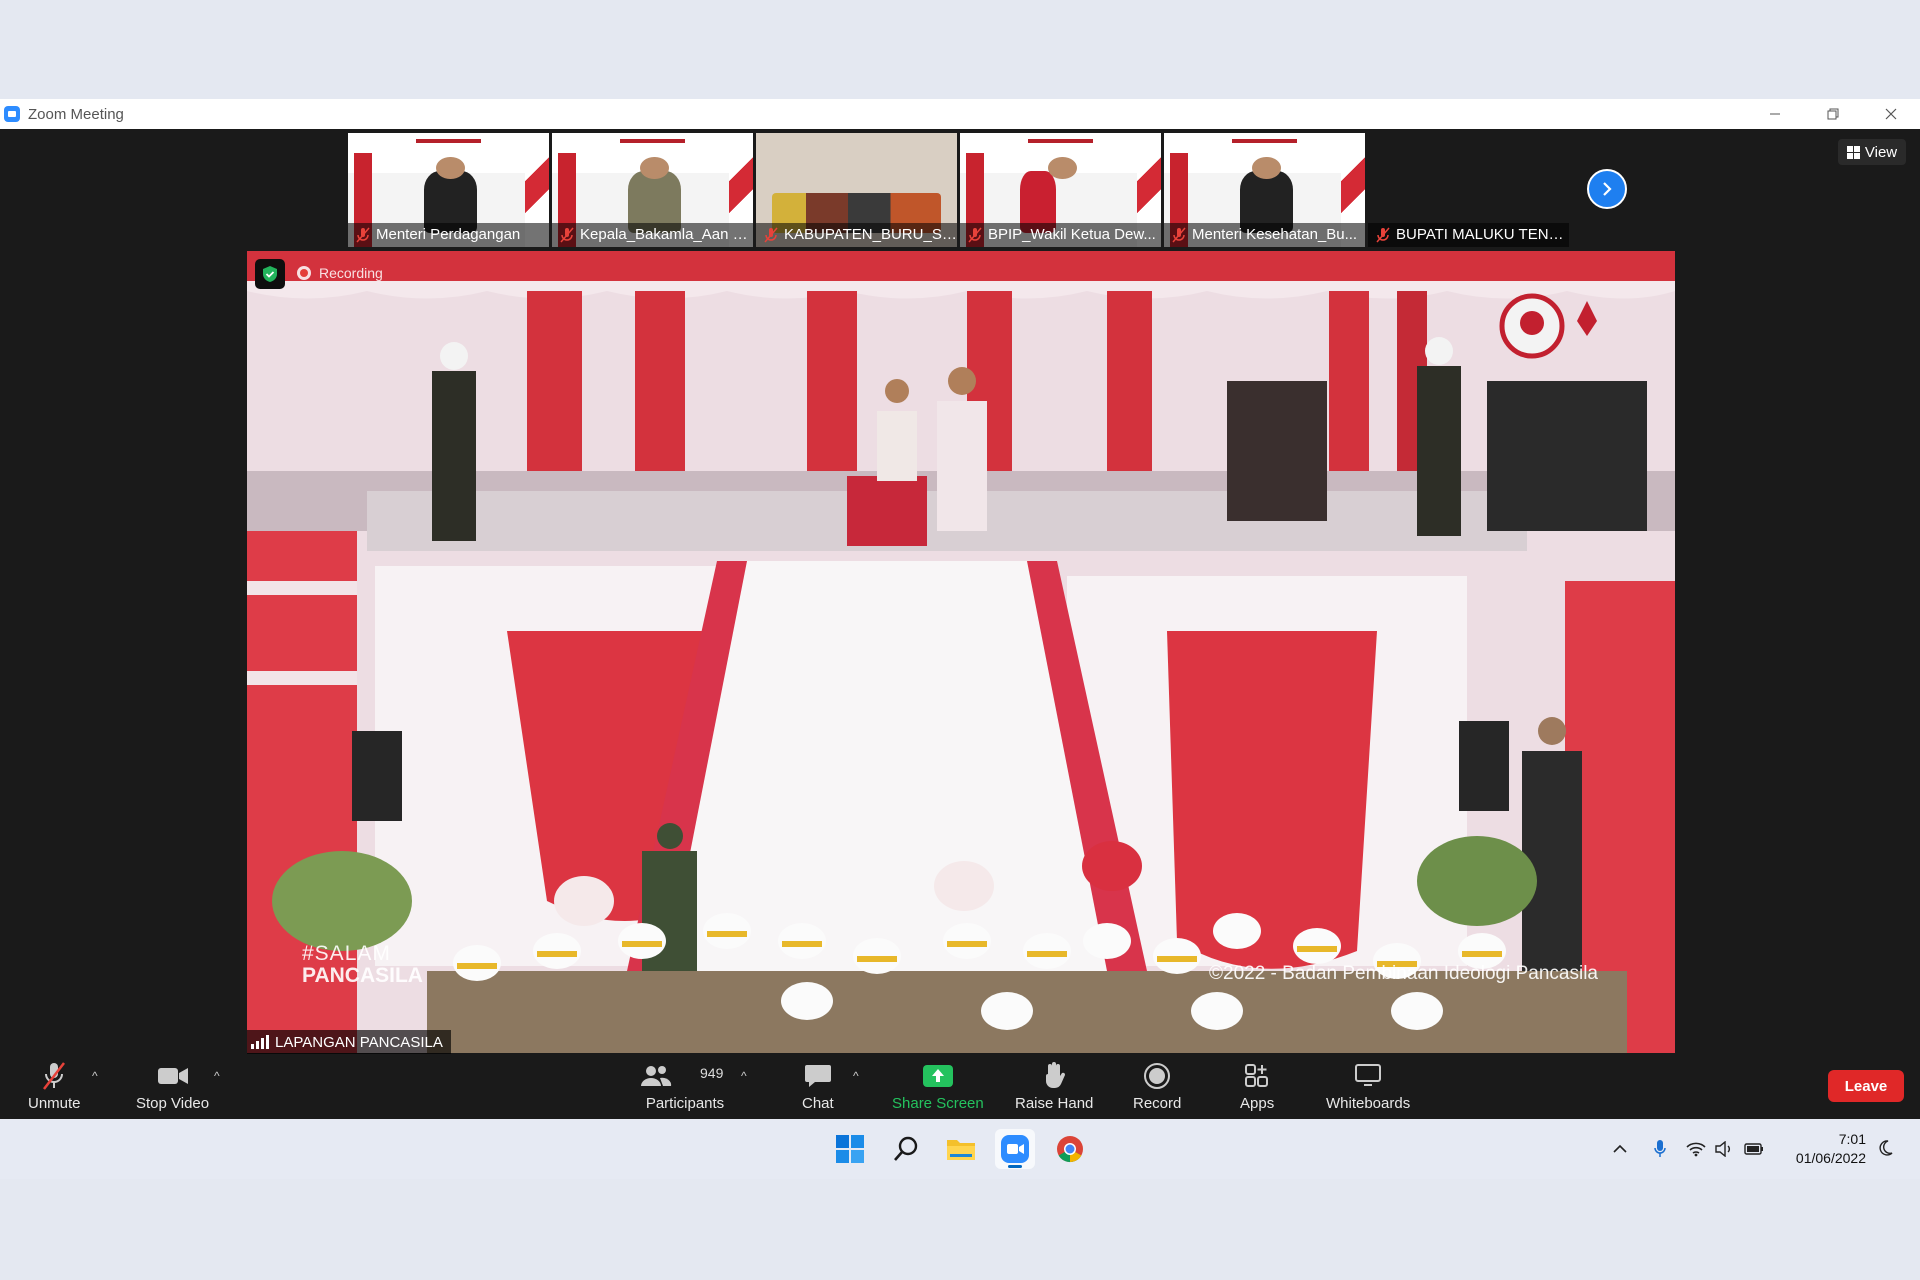  Describe the element at coordinates (1775, 114) in the screenshot. I see `minimize-icon` at that location.